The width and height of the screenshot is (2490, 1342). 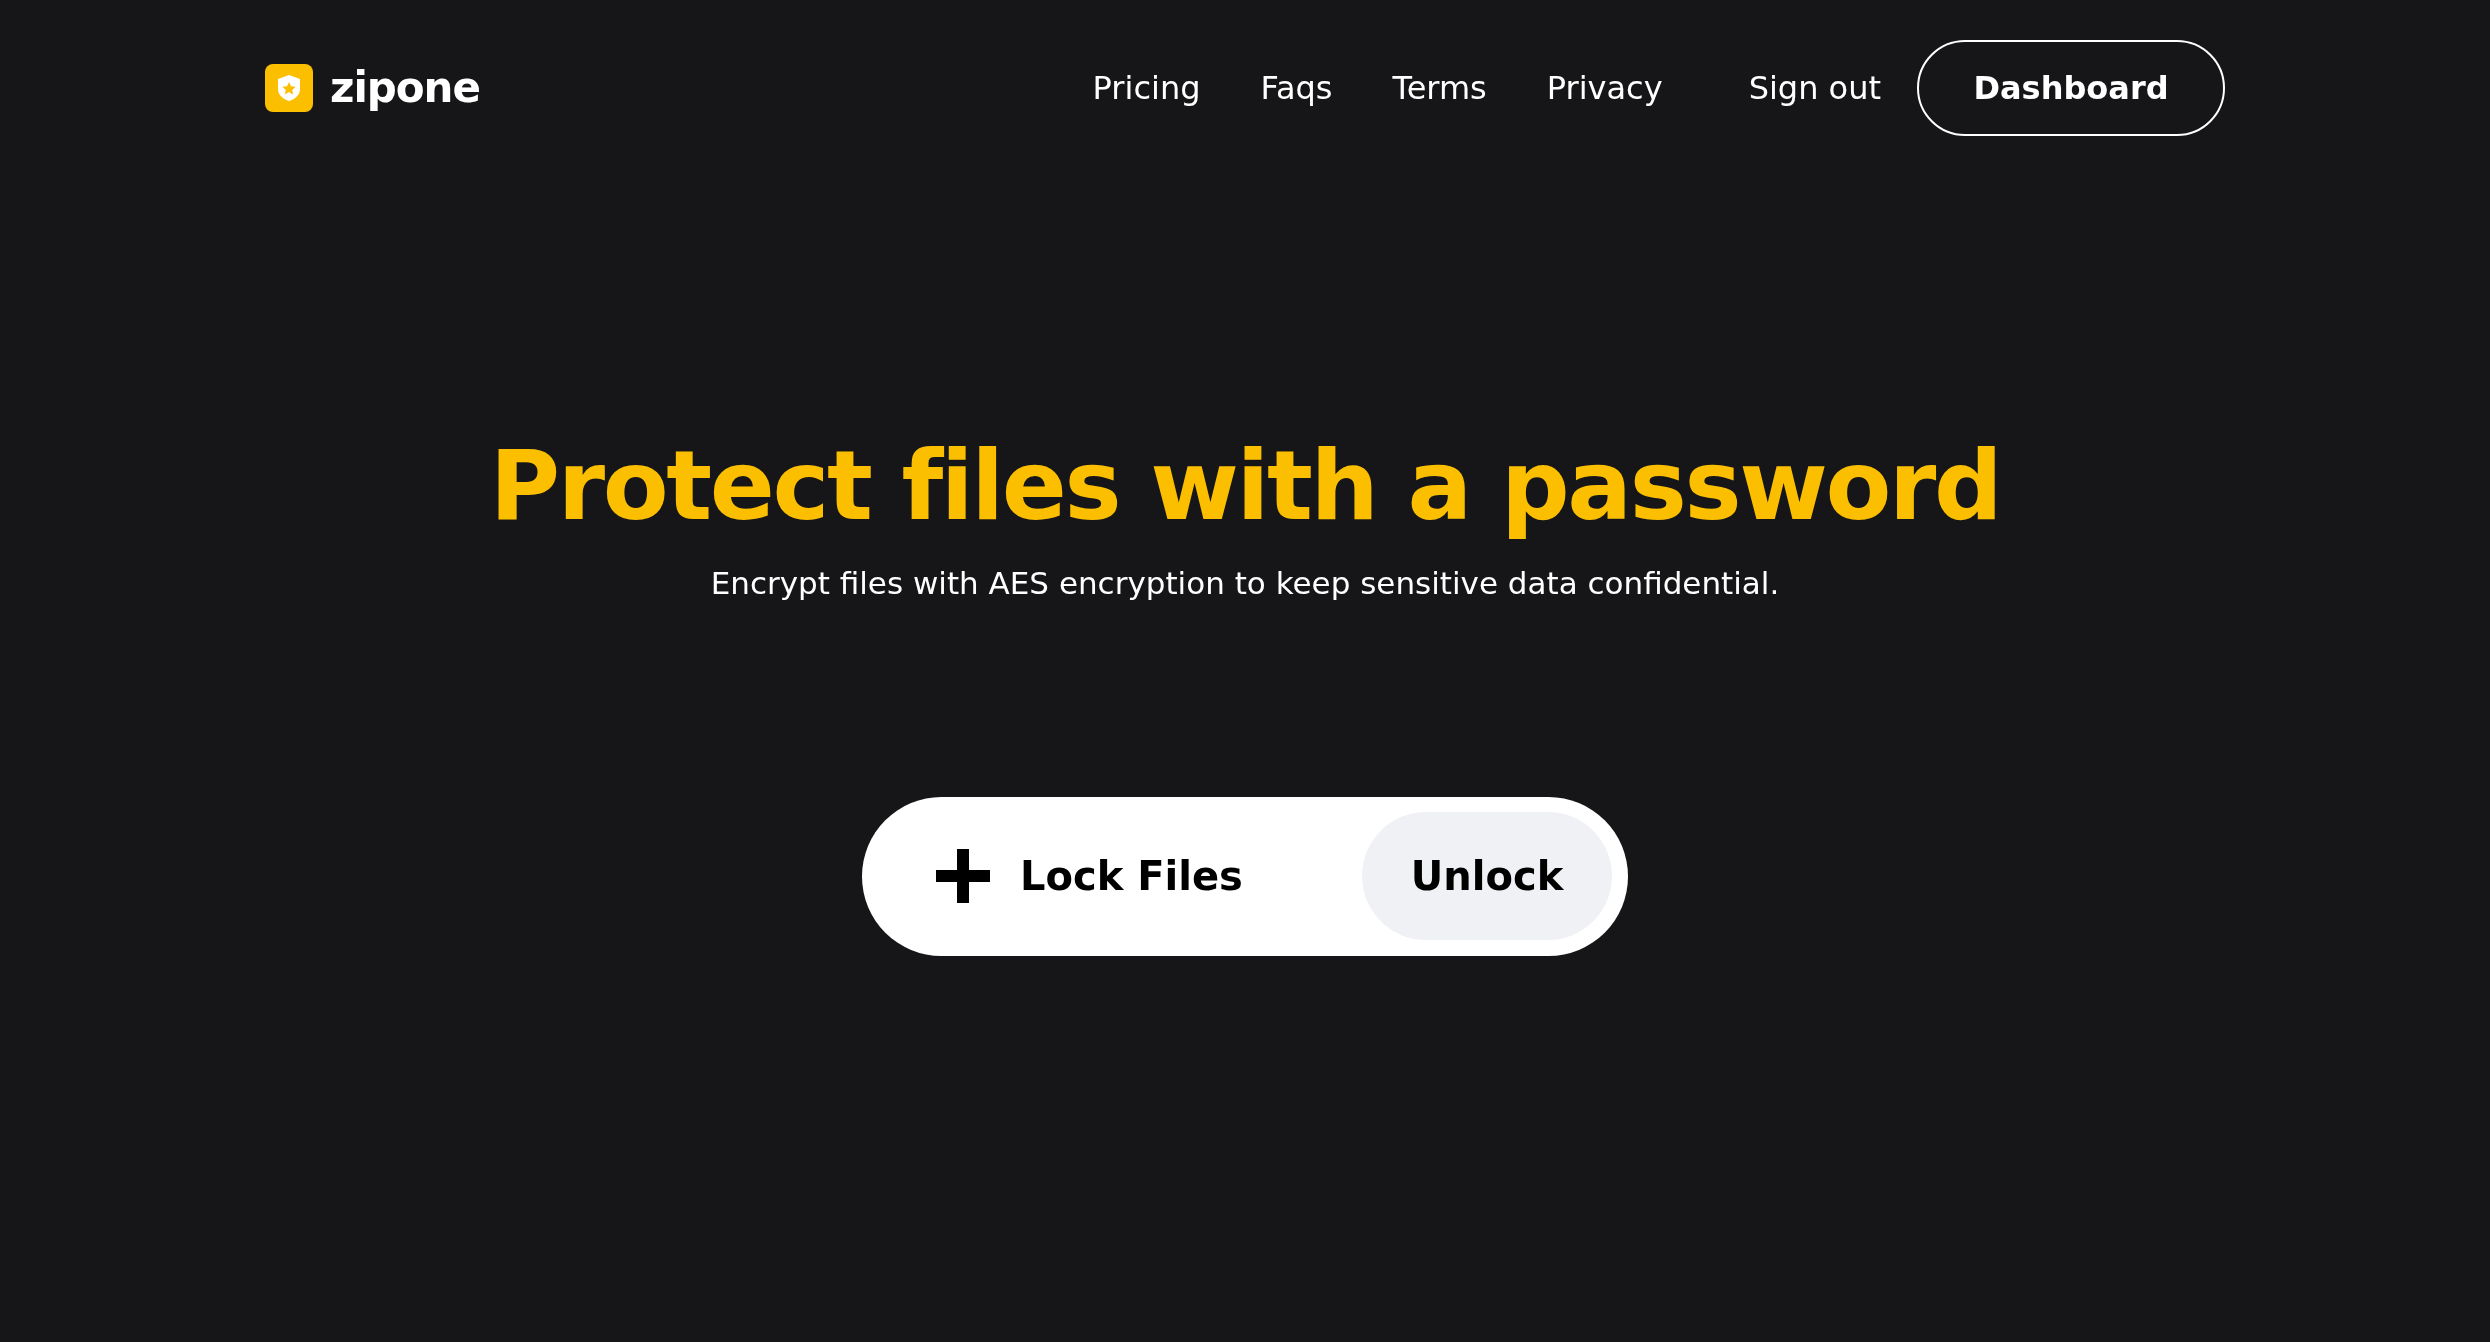 What do you see at coordinates (1089, 876) in the screenshot?
I see `lock-files-button: Lock Files` at bounding box center [1089, 876].